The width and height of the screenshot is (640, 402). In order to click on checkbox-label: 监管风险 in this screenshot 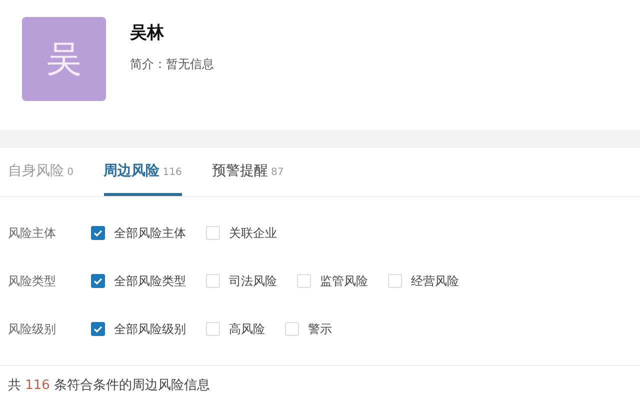, I will do `click(344, 281)`.